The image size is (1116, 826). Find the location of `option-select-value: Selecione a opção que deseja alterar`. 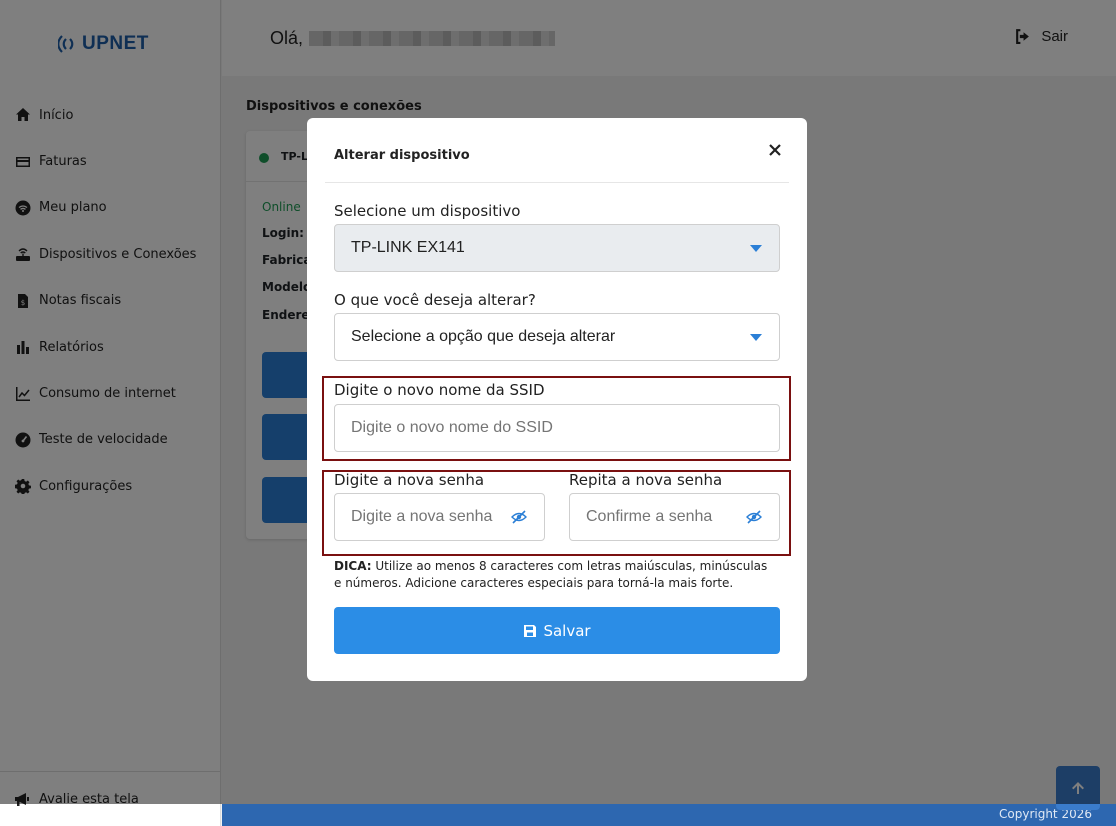

option-select-value: Selecione a opção que deseja alterar is located at coordinates (483, 336).